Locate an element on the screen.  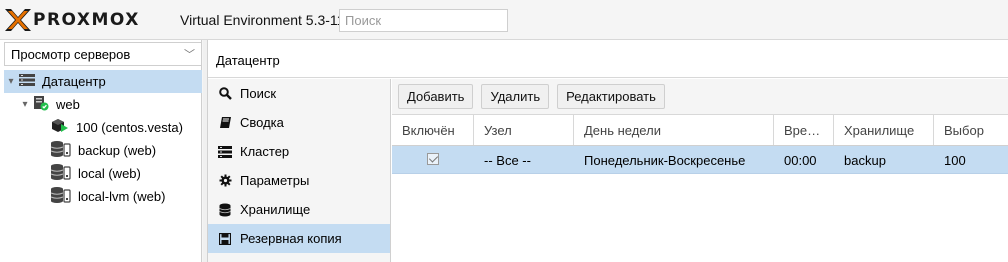
node-icon is located at coordinates (41, 104).